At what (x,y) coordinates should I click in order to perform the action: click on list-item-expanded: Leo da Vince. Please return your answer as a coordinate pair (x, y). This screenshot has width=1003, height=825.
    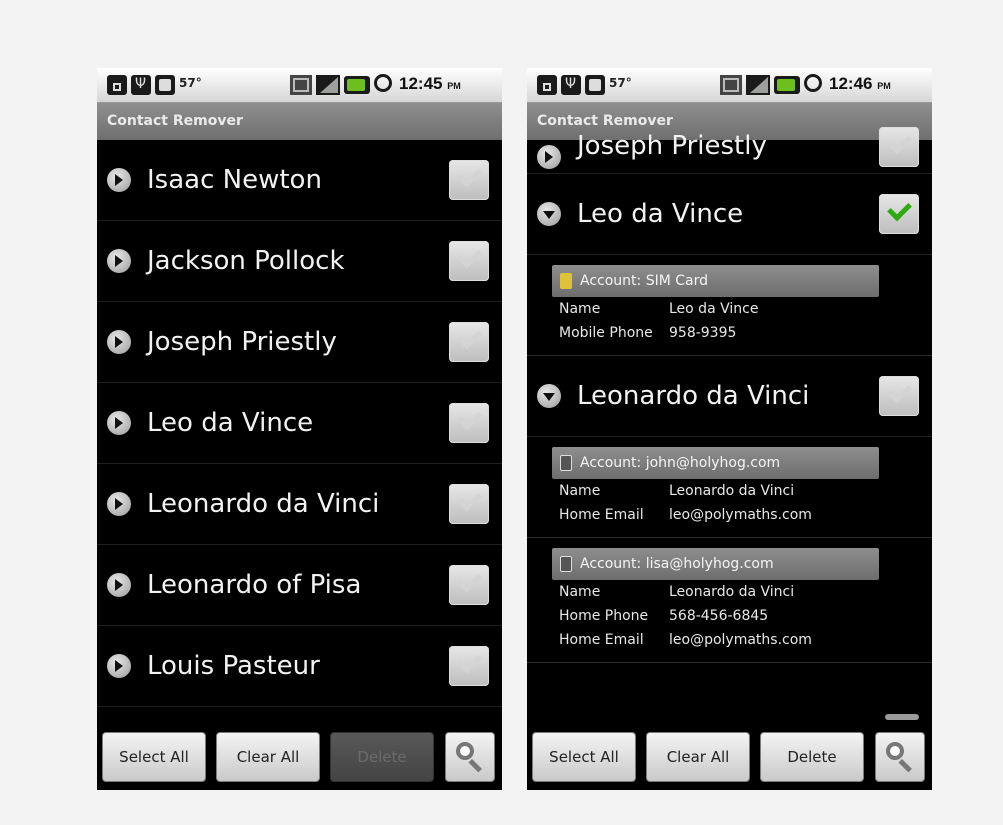
    Looking at the image, I should click on (729, 214).